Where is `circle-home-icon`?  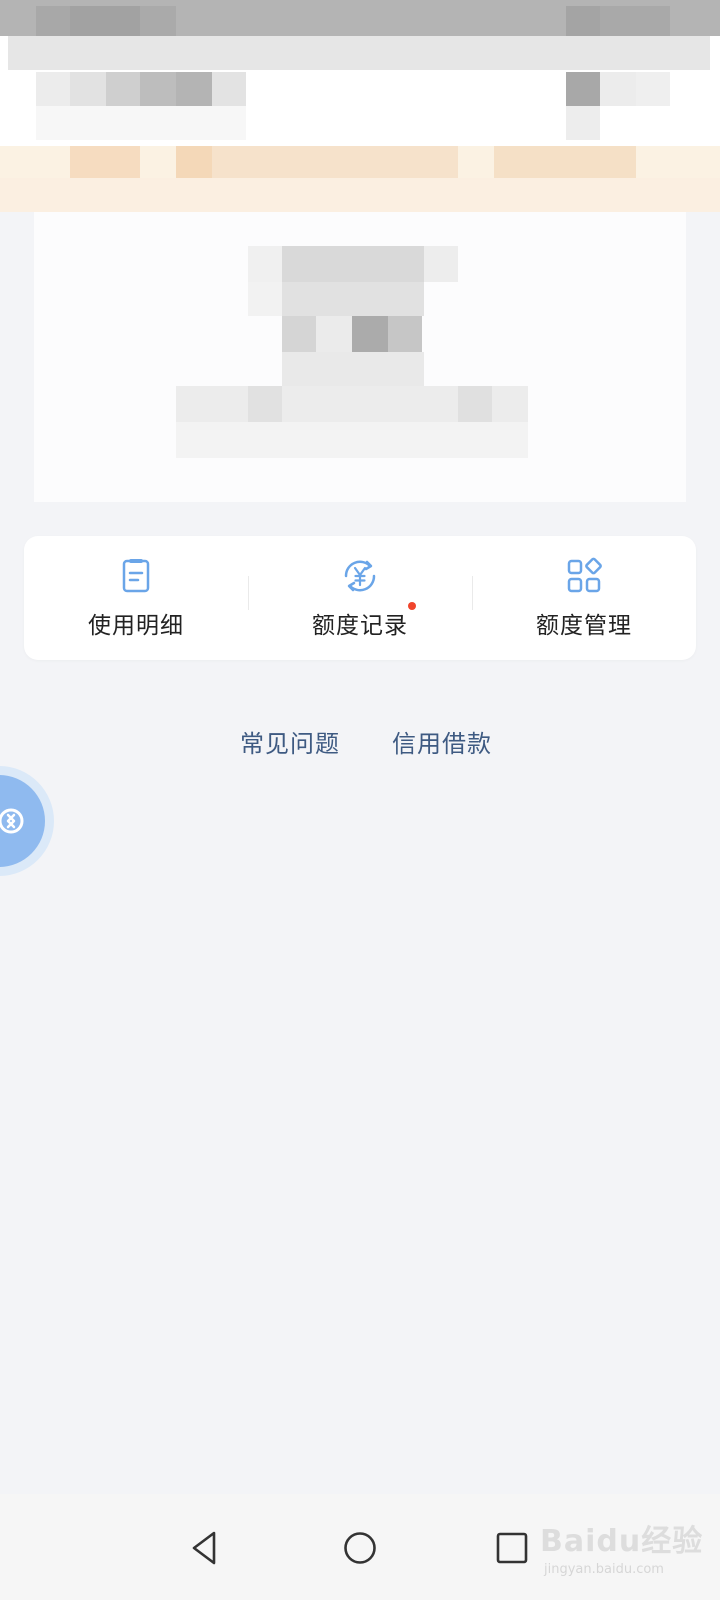 circle-home-icon is located at coordinates (360, 1548).